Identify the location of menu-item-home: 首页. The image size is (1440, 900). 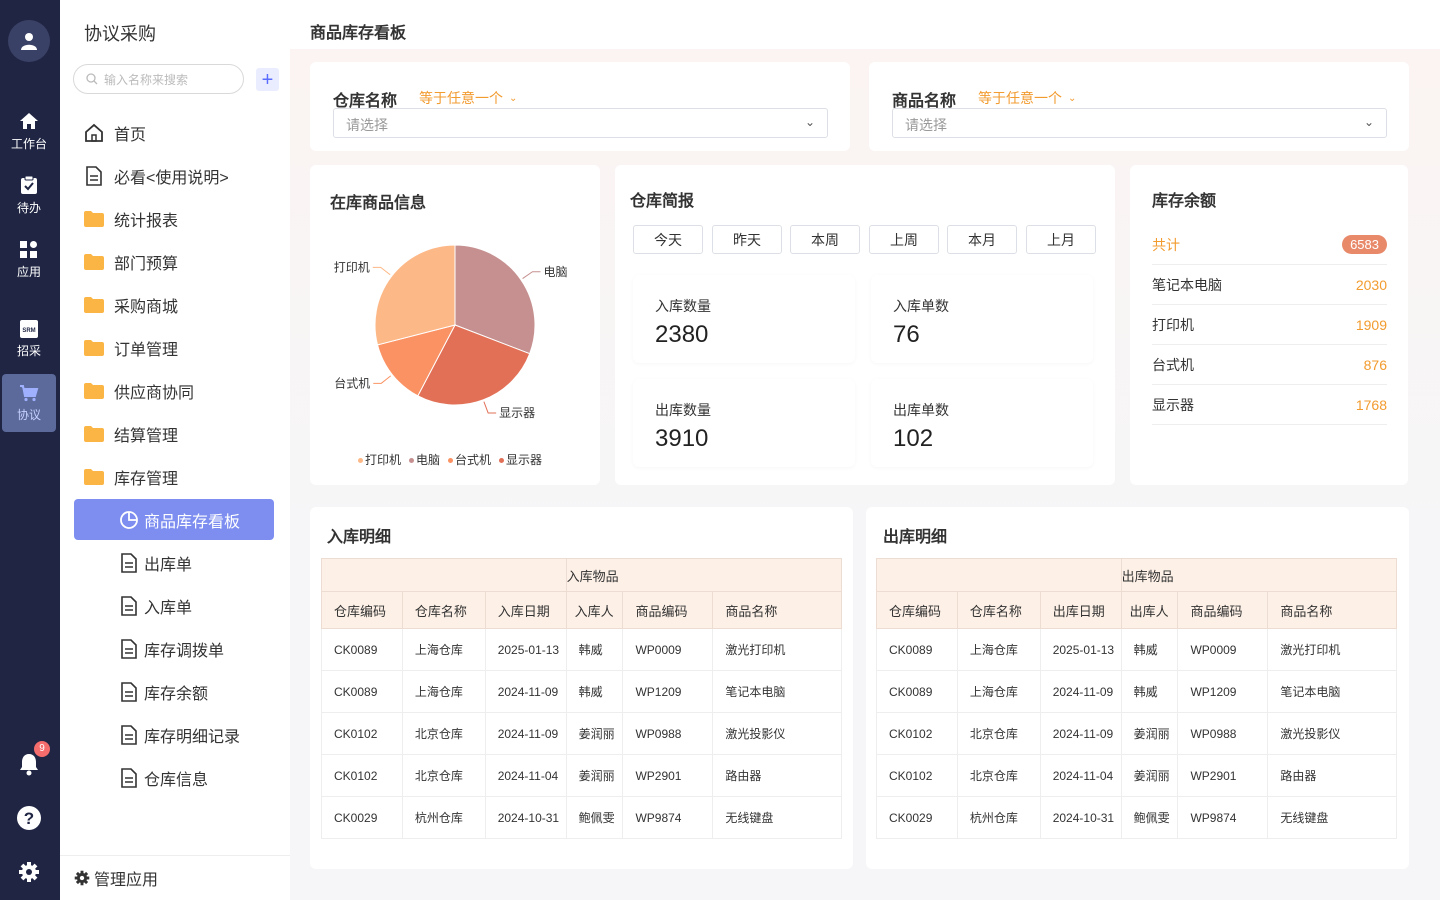
(174, 132).